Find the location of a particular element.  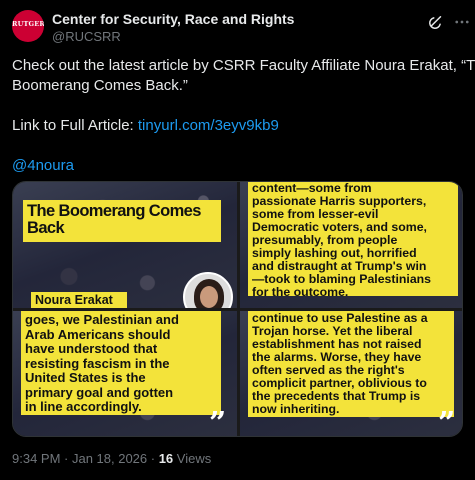

more-icon is located at coordinates (462, 22).